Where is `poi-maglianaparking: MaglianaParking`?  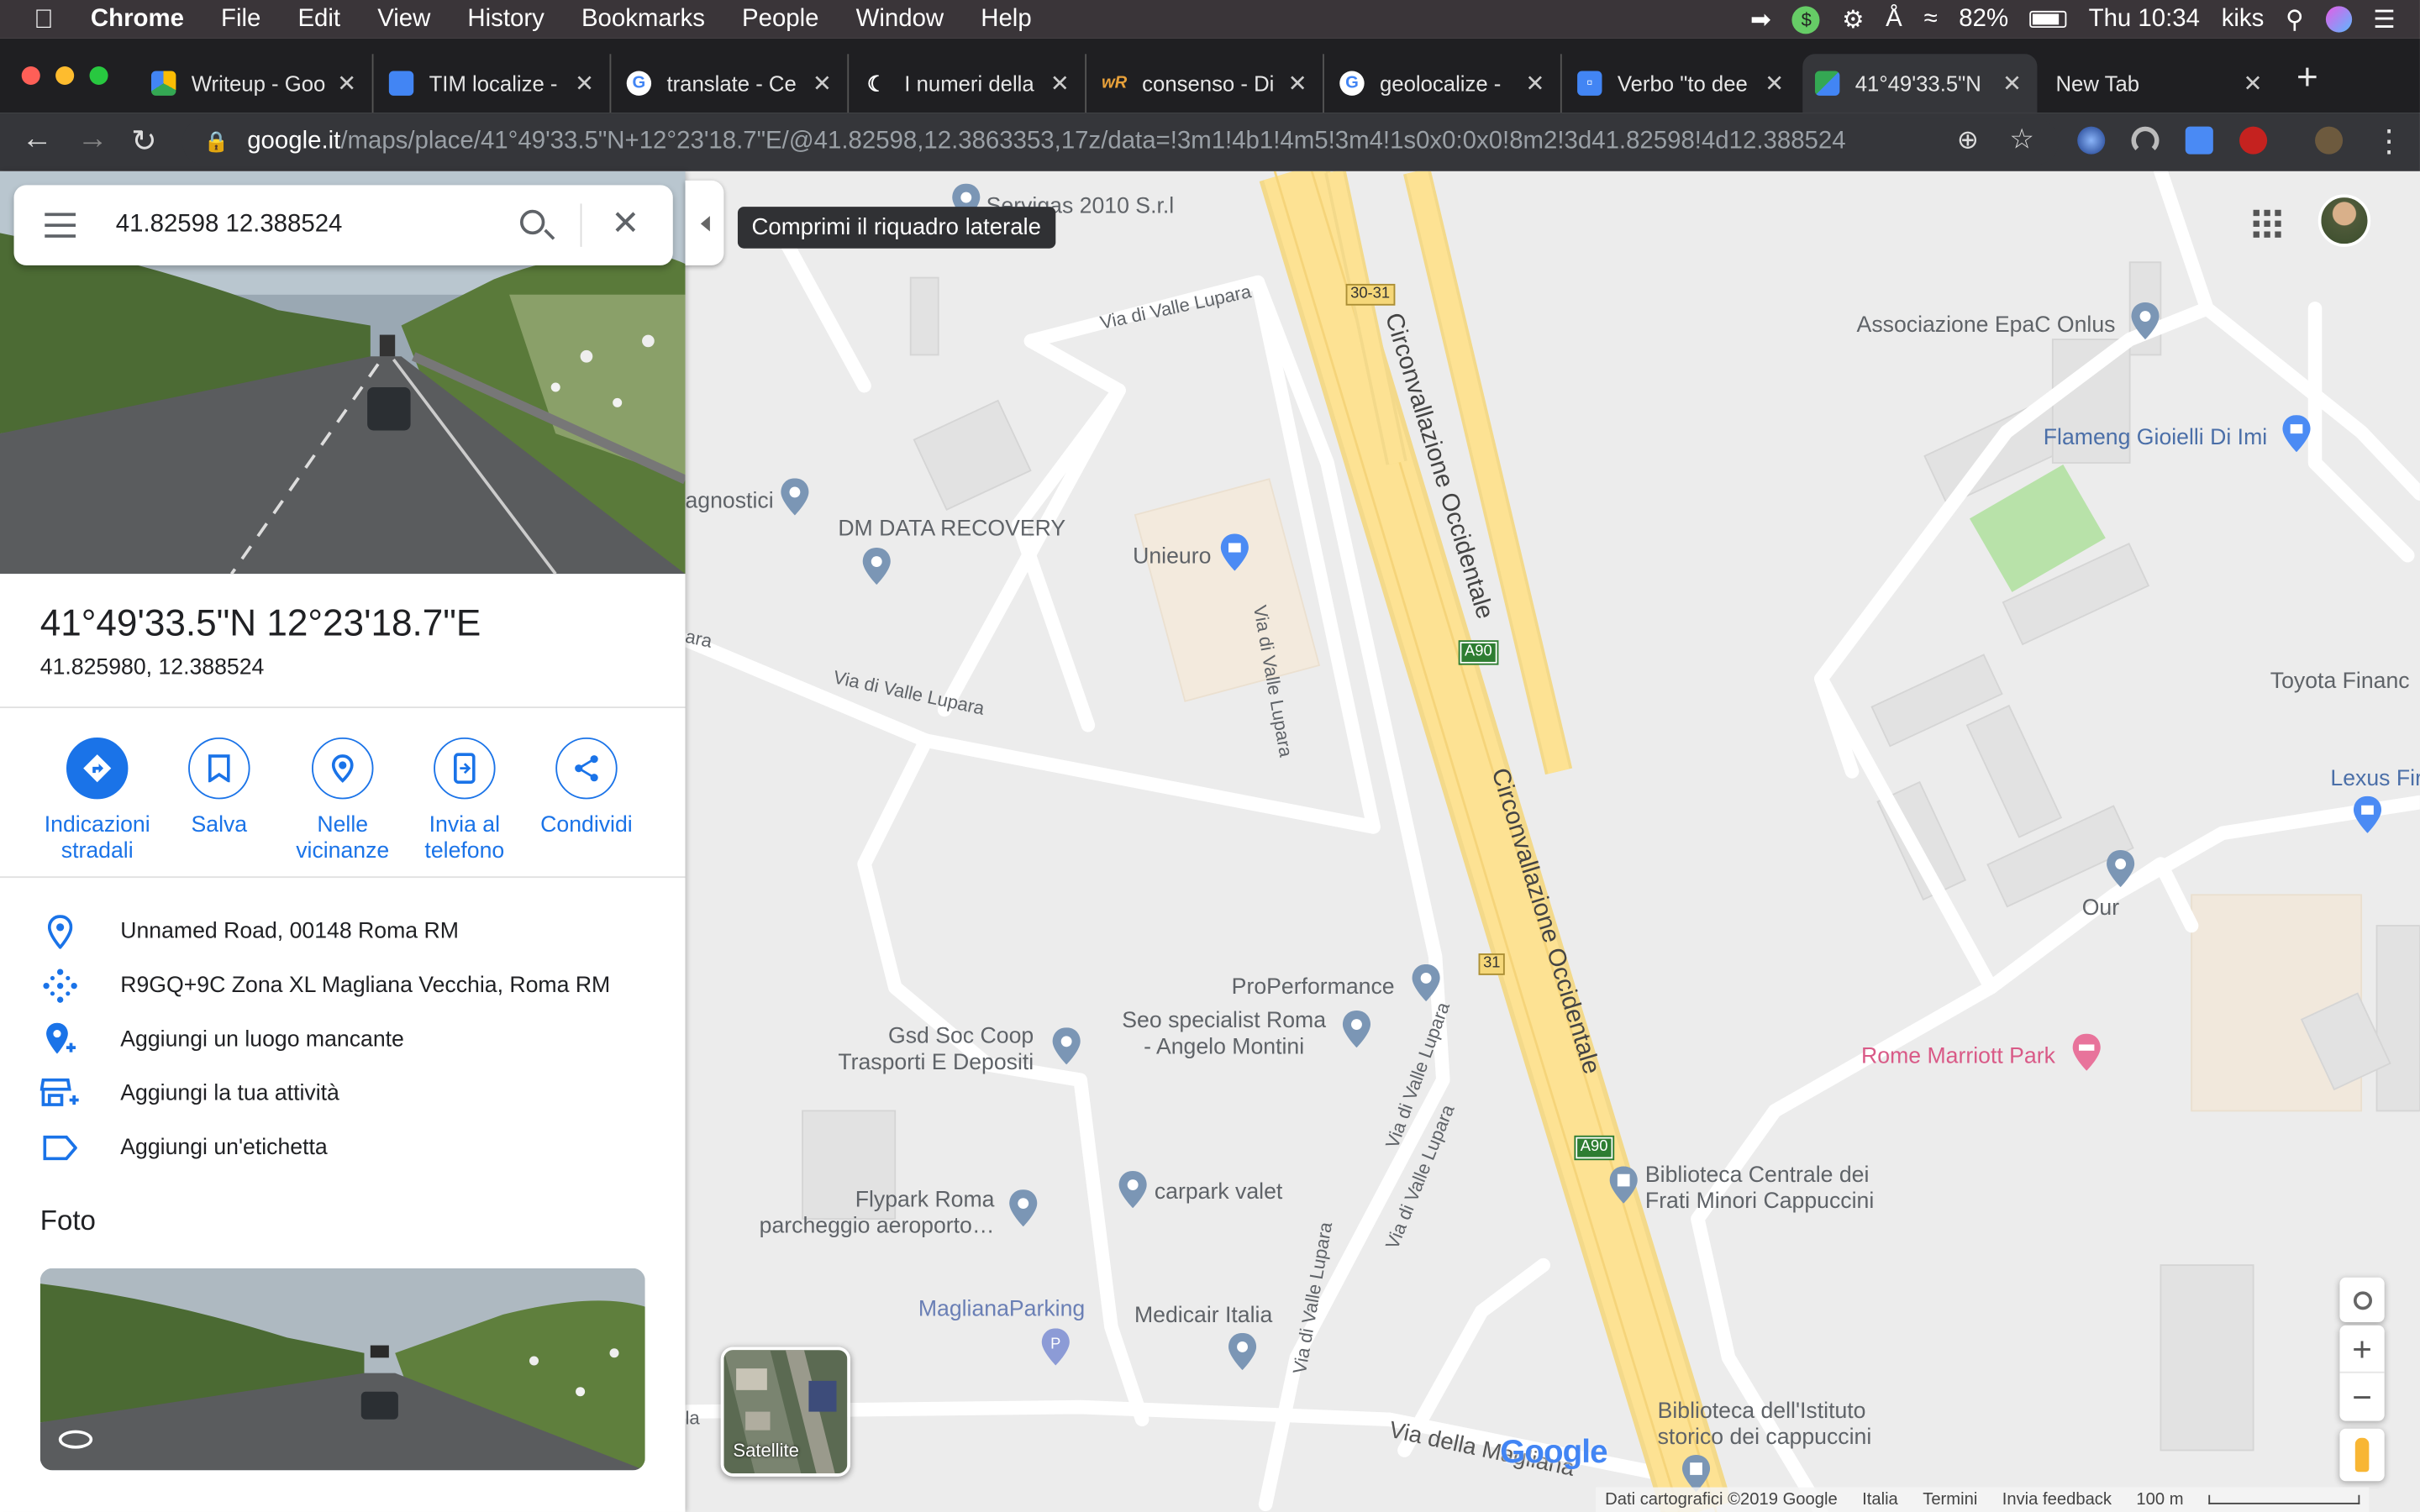 poi-maglianaparking: MaglianaParking is located at coordinates (1001, 1311).